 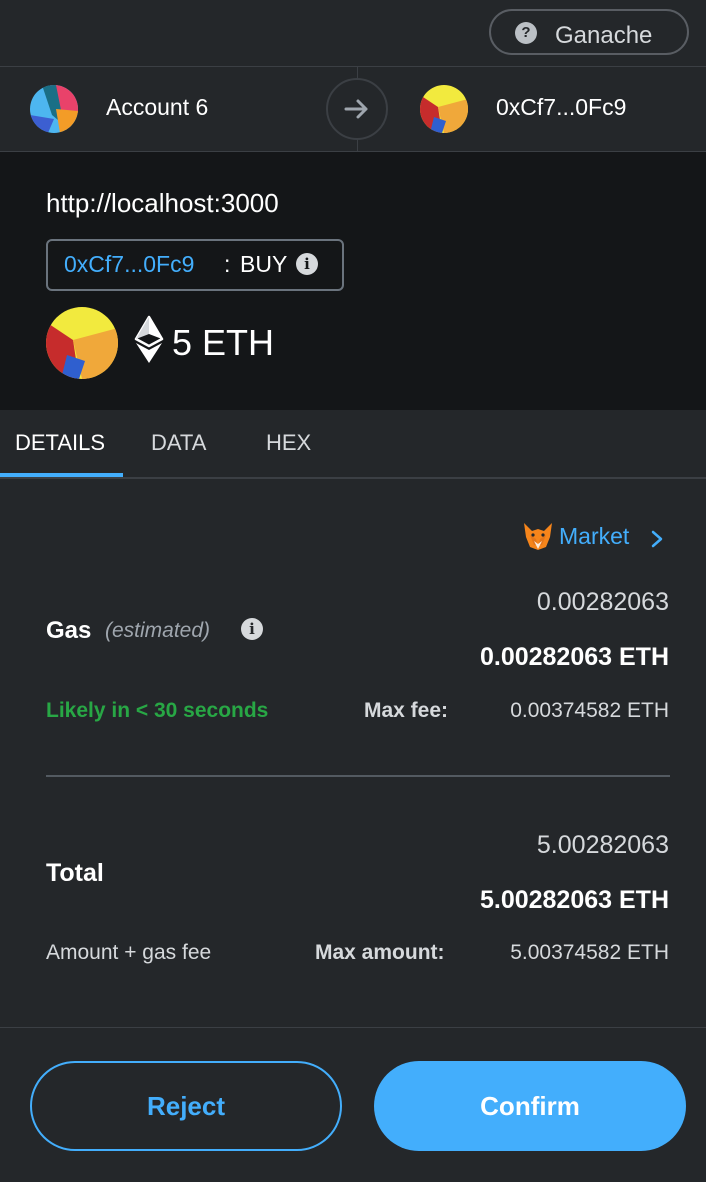 I want to click on contract-address-link: 0xCf7...0Fc9, so click(x=129, y=264).